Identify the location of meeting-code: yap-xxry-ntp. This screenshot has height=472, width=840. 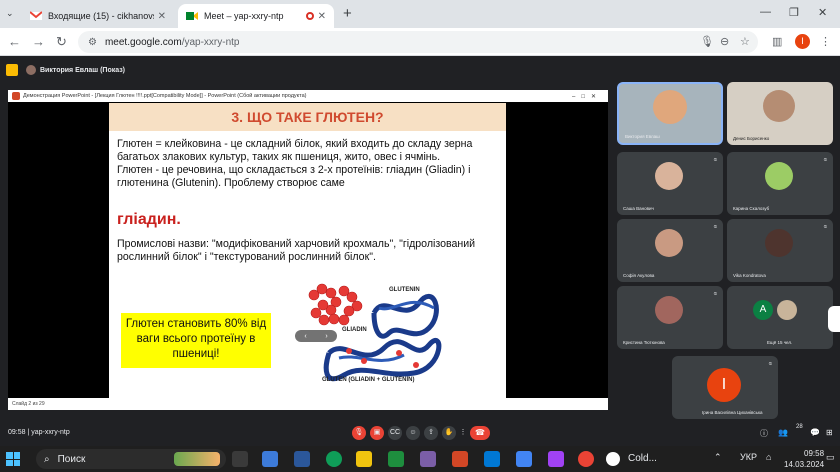
(50, 432).